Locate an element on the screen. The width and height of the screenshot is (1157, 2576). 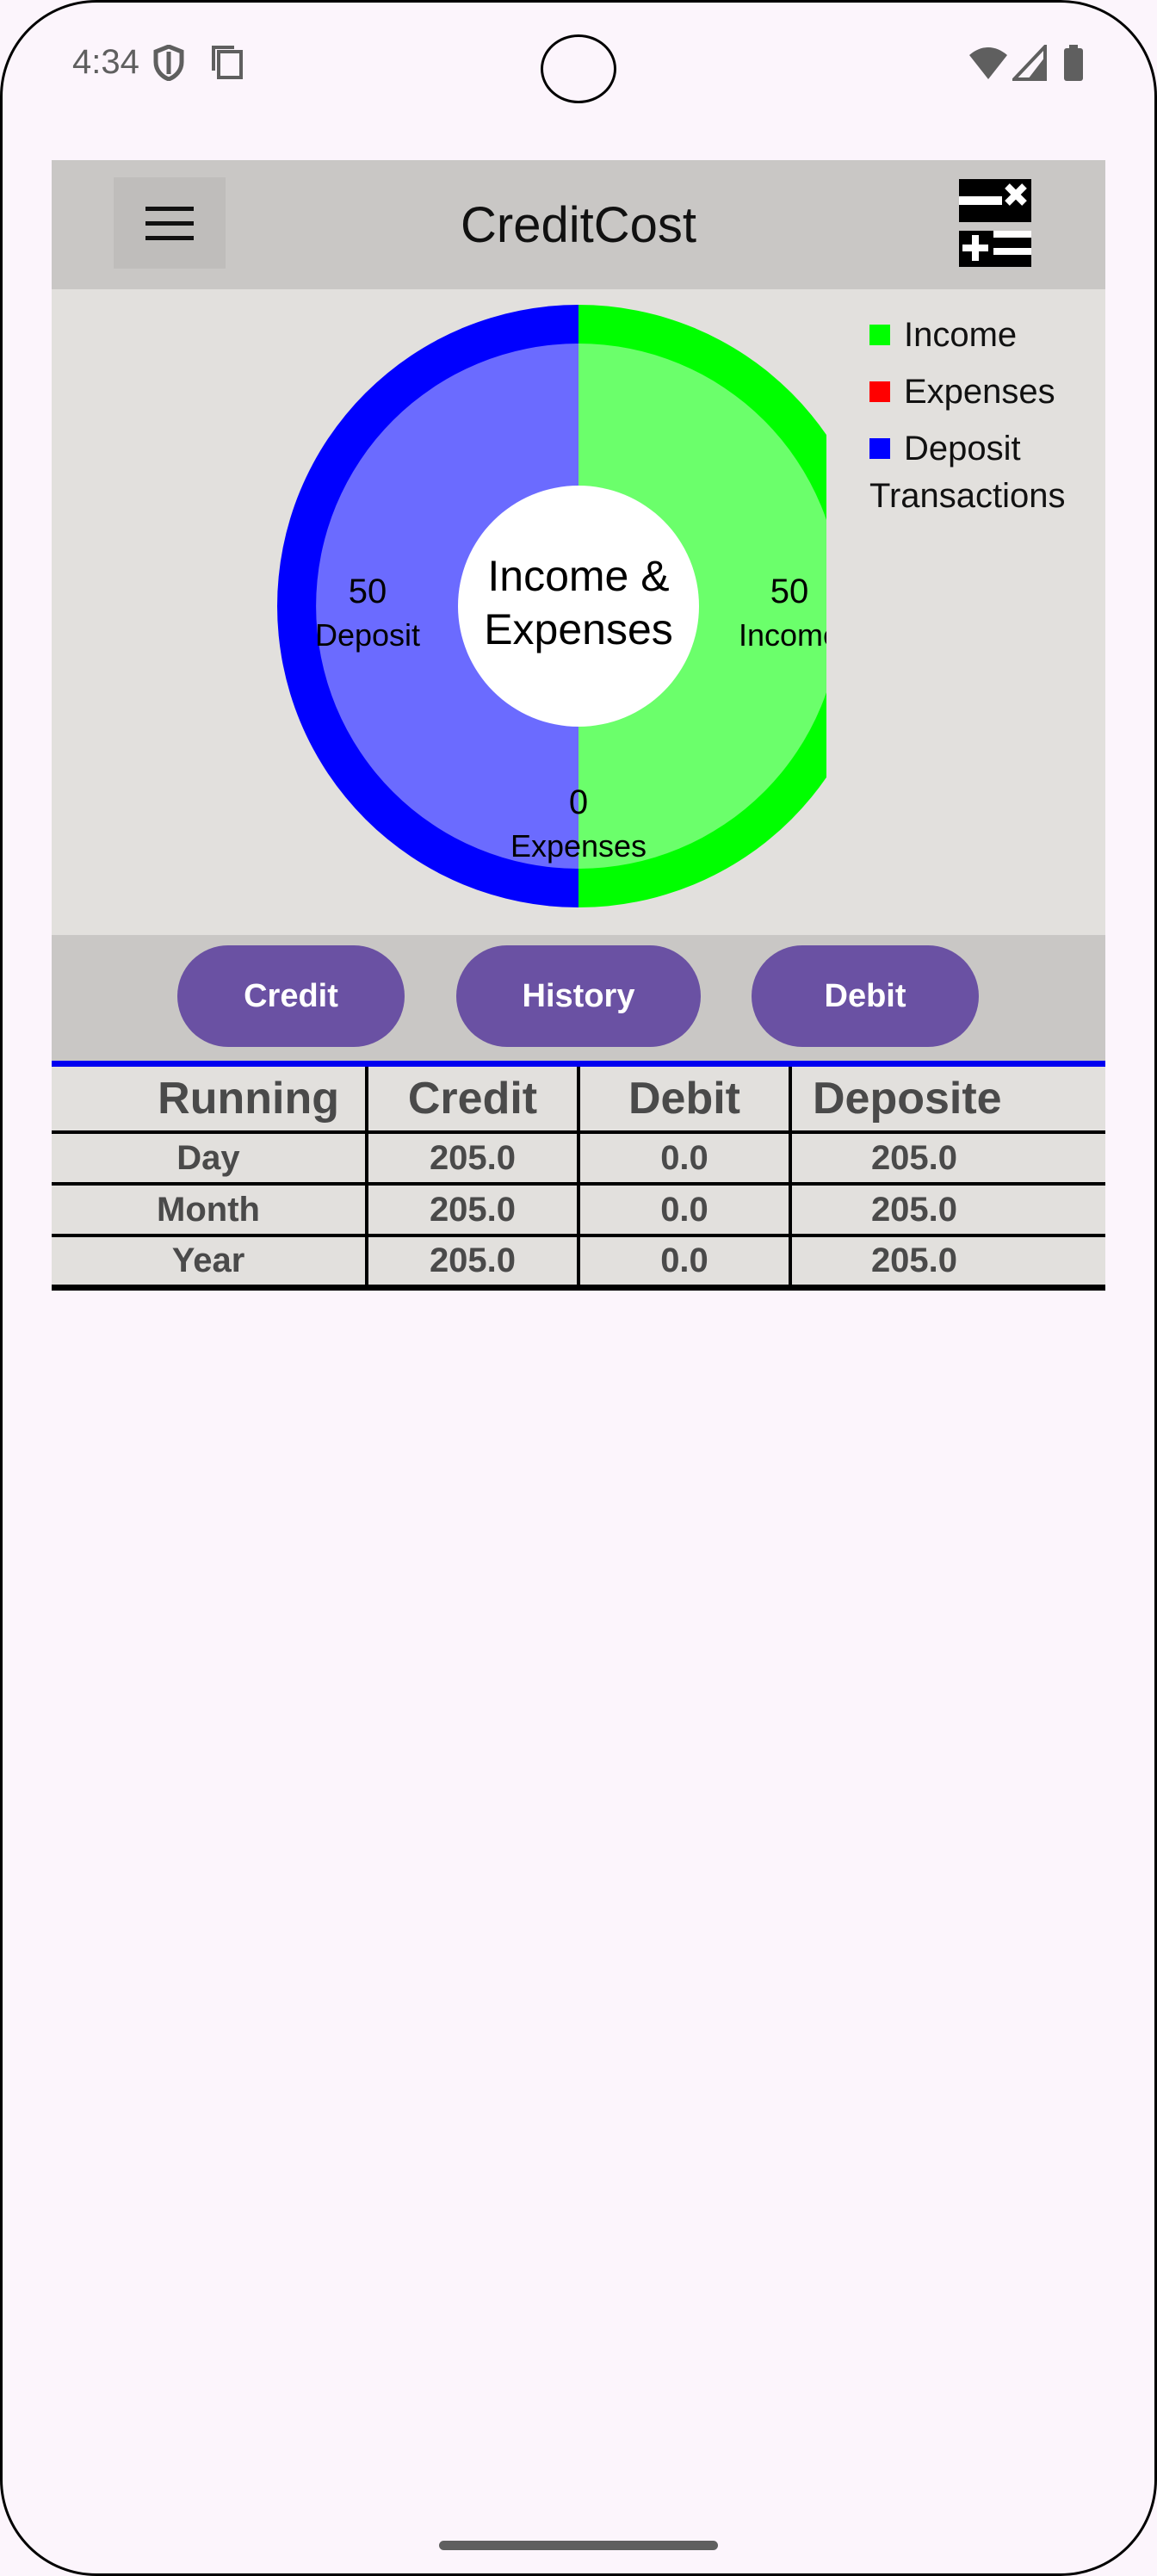
legend-item-deposit: Deposit is located at coordinates (968, 448).